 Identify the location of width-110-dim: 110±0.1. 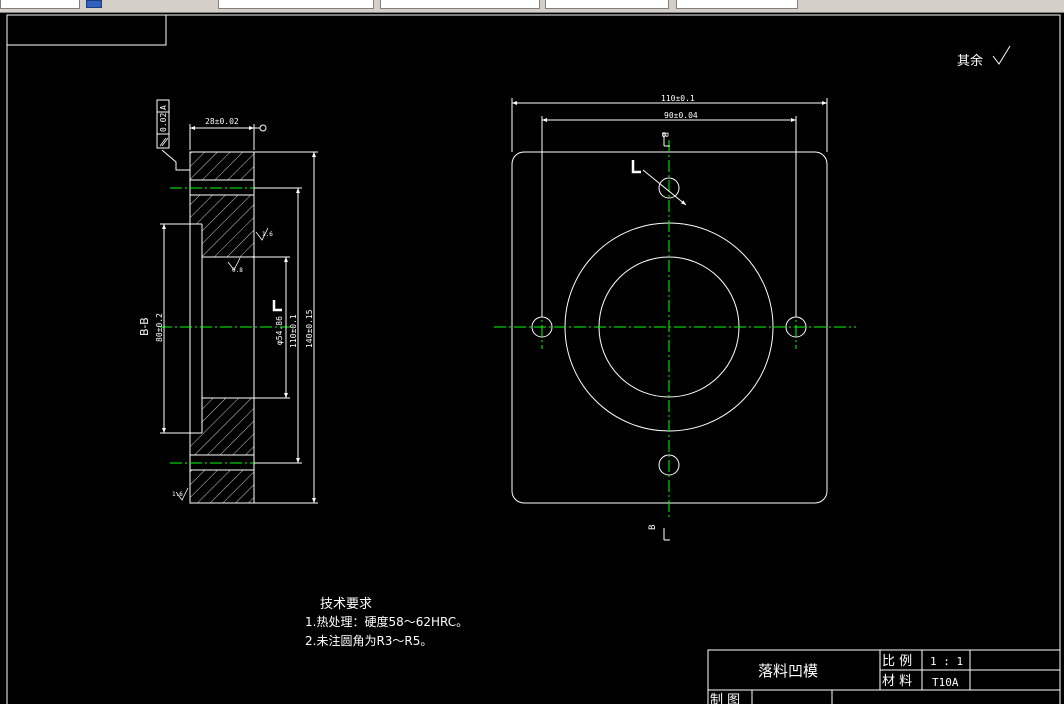
(678, 98).